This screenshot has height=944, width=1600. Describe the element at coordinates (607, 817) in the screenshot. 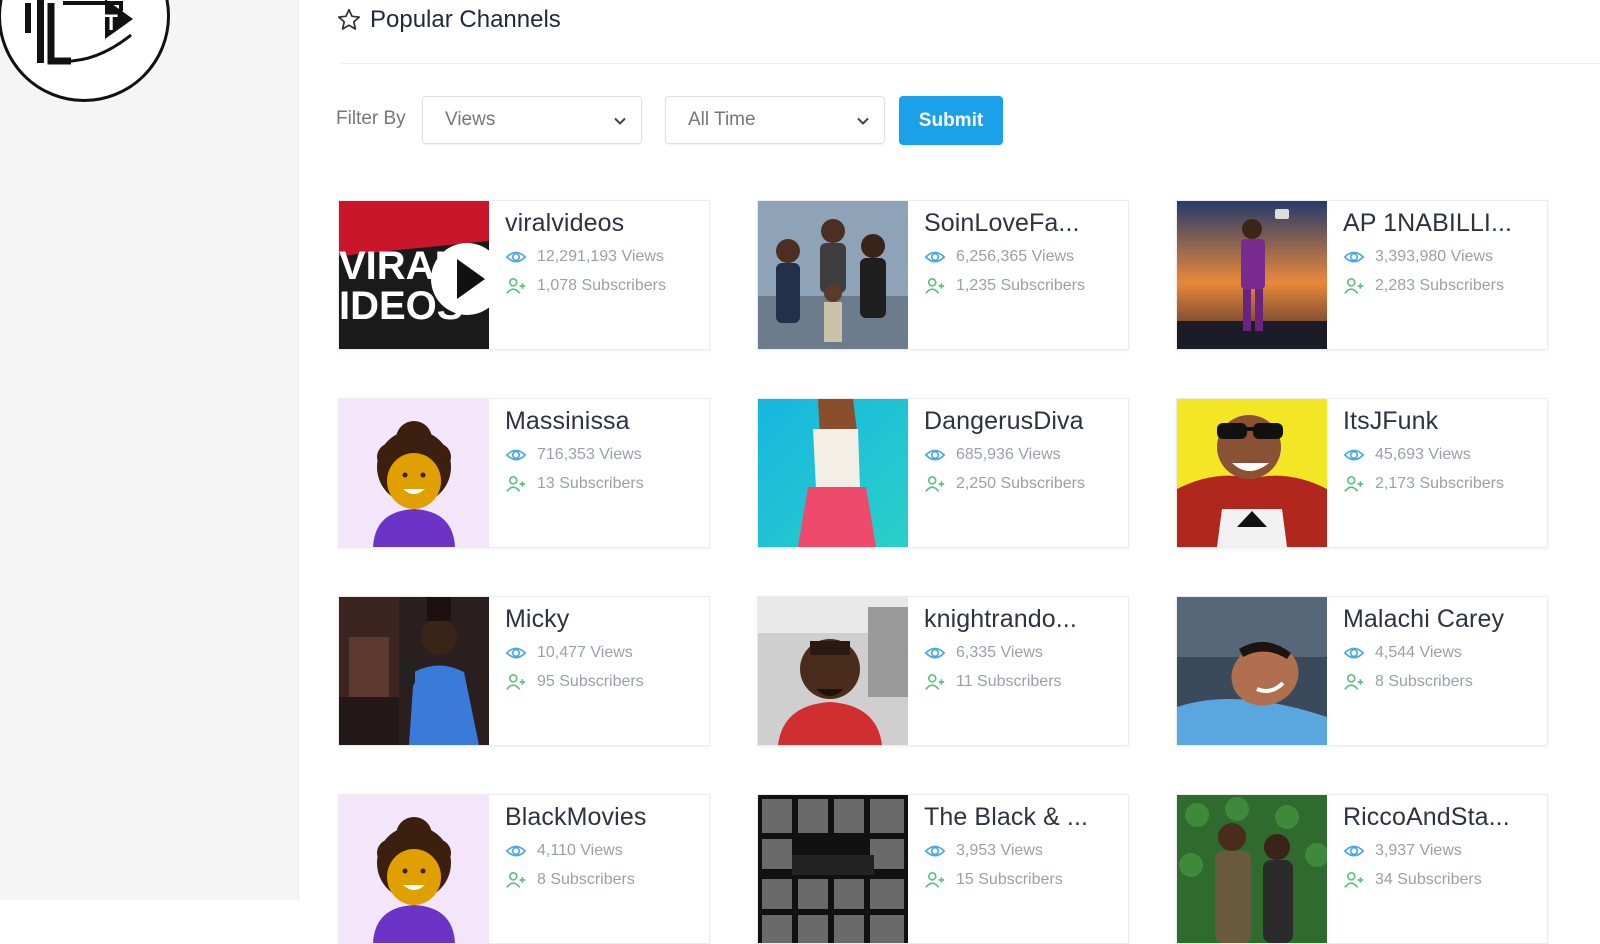

I see `channel-name: BlackMovies` at that location.